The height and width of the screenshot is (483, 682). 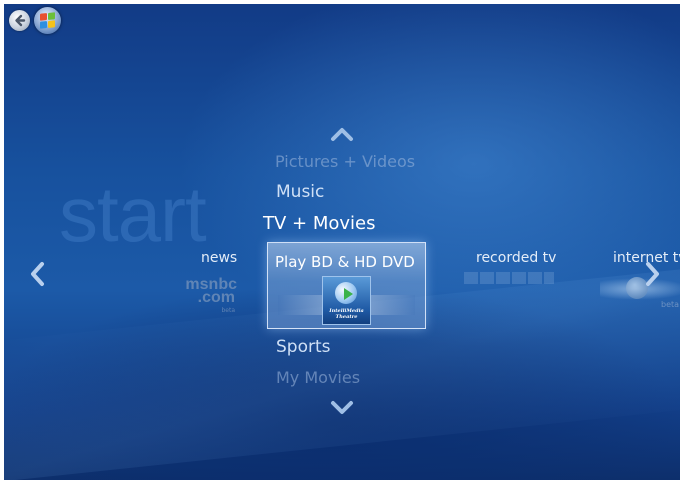 I want to click on strip-item-recorded-tv: recorded tv, so click(x=516, y=258).